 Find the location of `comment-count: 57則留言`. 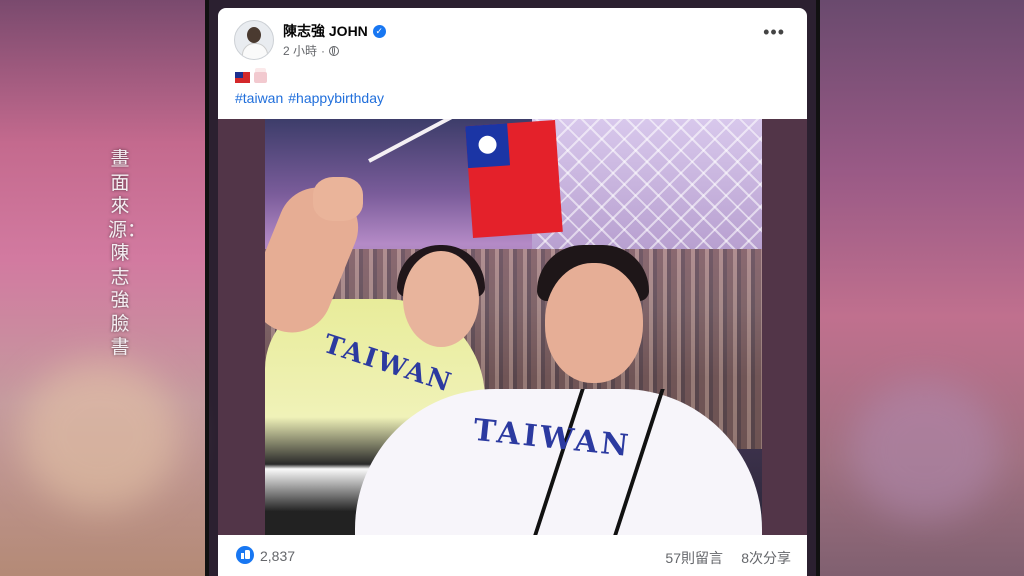

comment-count: 57則留言 is located at coordinates (694, 558).